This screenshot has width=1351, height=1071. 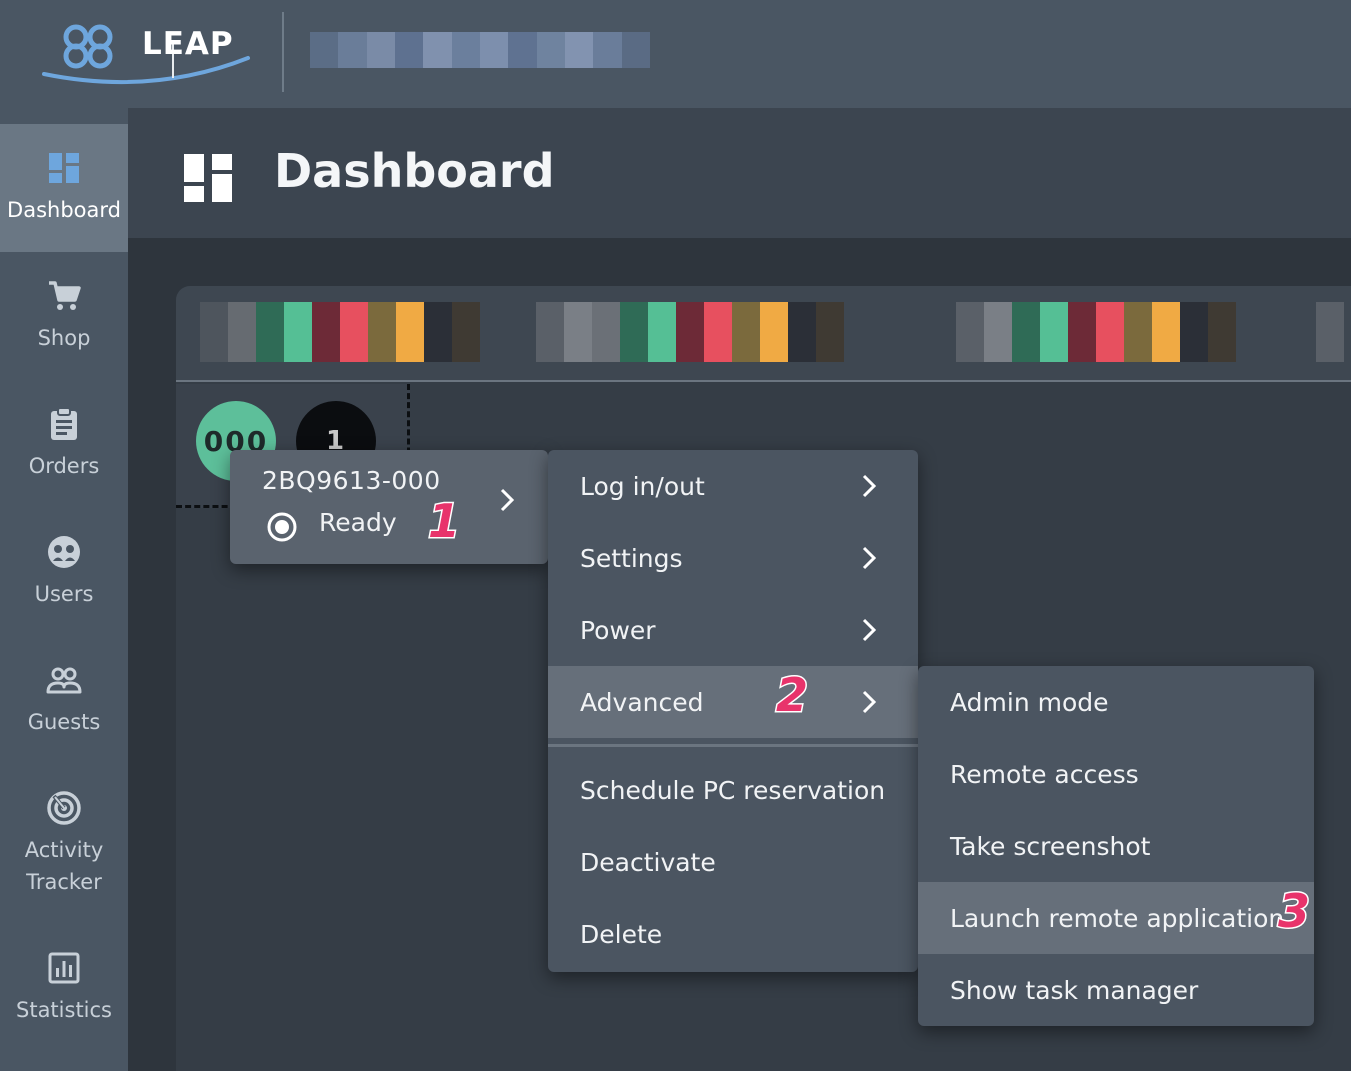 I want to click on sidebar-item-shop: Shop, so click(x=64, y=316).